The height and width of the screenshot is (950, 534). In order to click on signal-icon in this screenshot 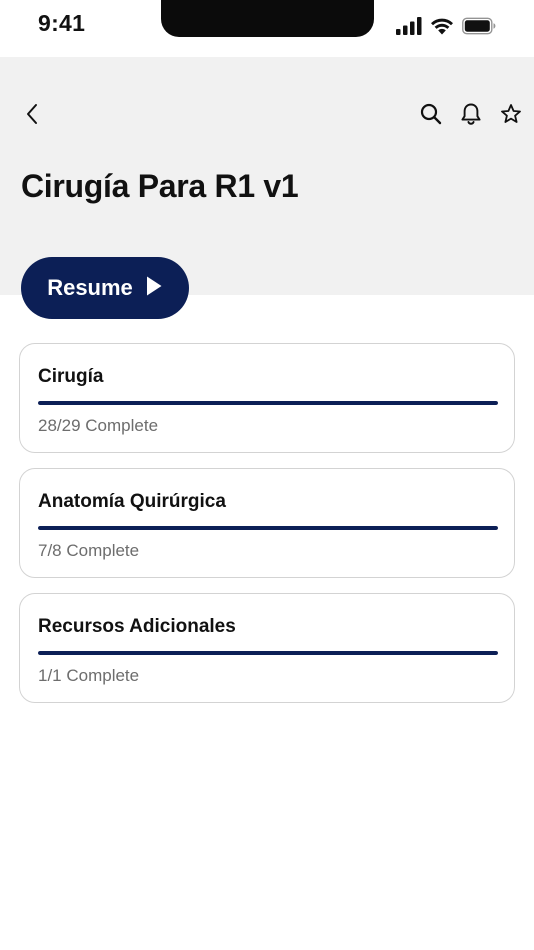, I will do `click(409, 26)`.